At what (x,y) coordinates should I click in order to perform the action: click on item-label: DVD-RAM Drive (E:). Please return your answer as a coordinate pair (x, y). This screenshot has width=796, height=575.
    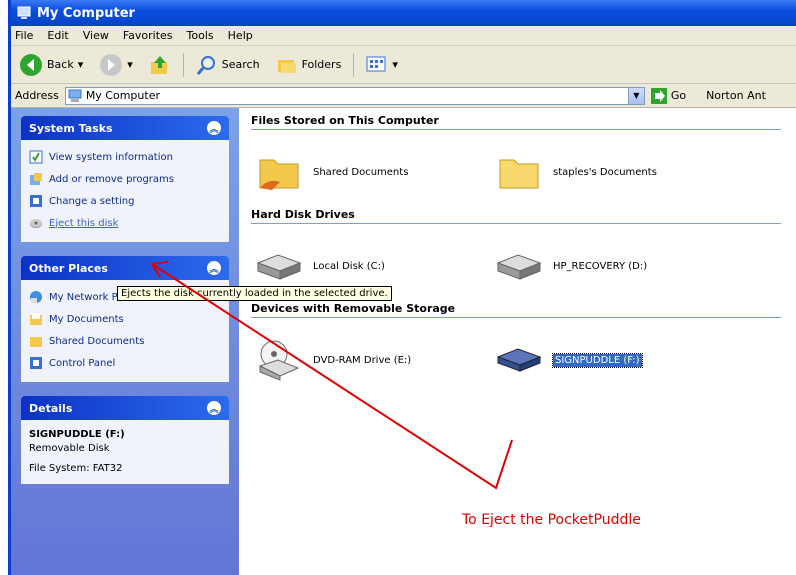
    Looking at the image, I should click on (362, 360).